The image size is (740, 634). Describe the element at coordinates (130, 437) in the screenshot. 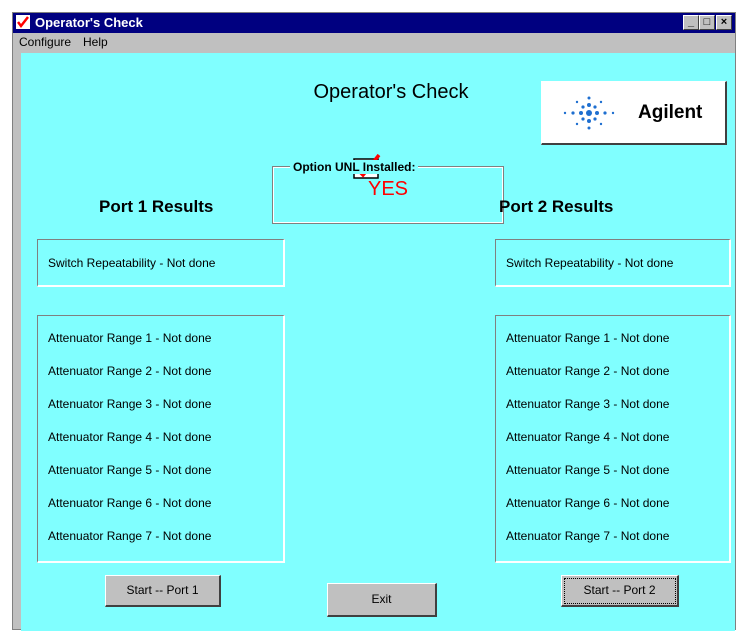

I see `port1-range-4: Attenuator Range 4 - Not done` at that location.